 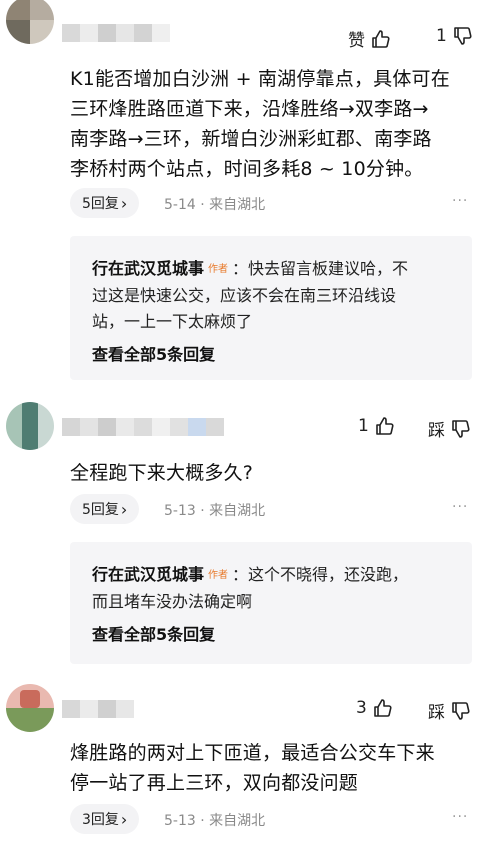 I want to click on reply-box: 行在武汉觅城事 作者 ：这个不晓得，还没跑， 而且堵车没办法确定啊 查看全部5条回复, so click(x=271, y=603).